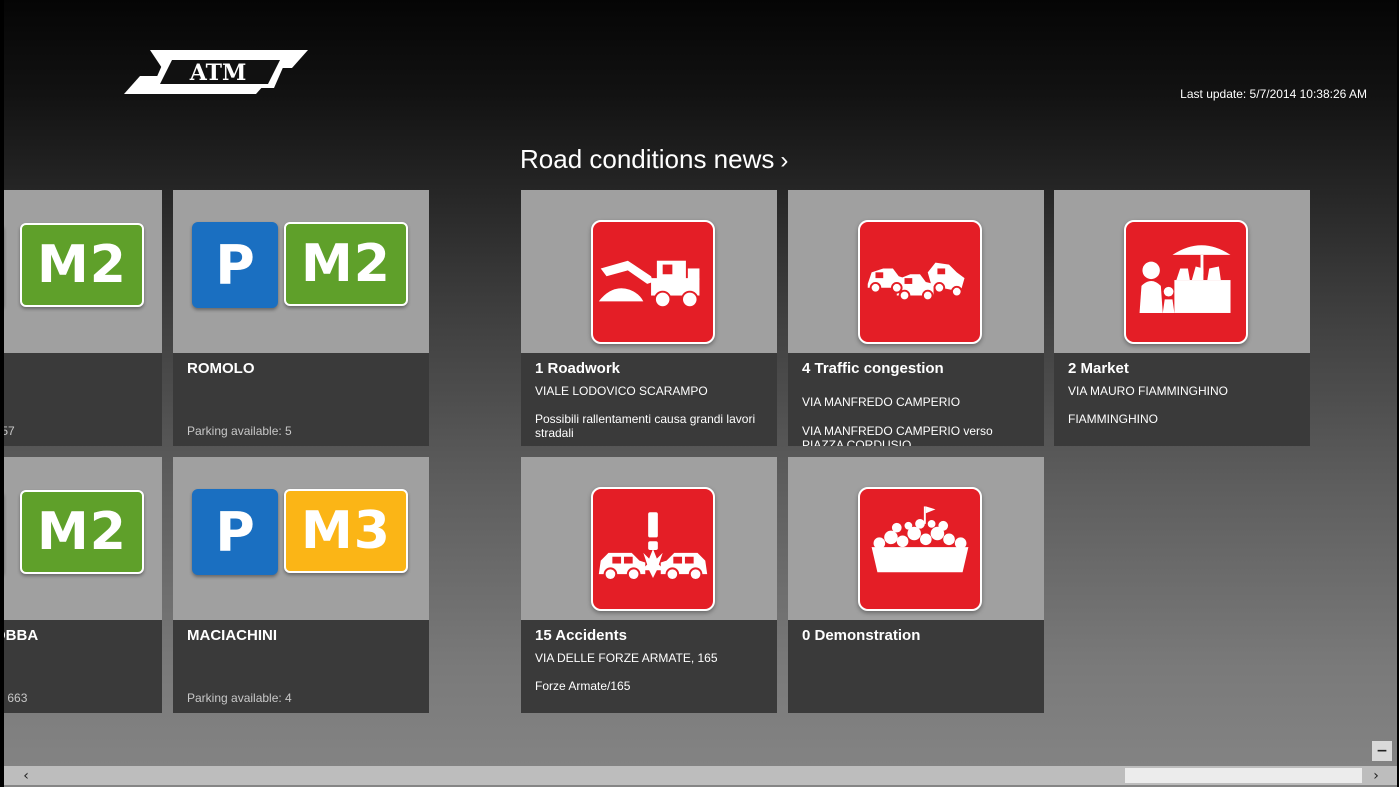 The height and width of the screenshot is (787, 1399). Describe the element at coordinates (581, 635) in the screenshot. I see `news-title: 15 Accidents` at that location.